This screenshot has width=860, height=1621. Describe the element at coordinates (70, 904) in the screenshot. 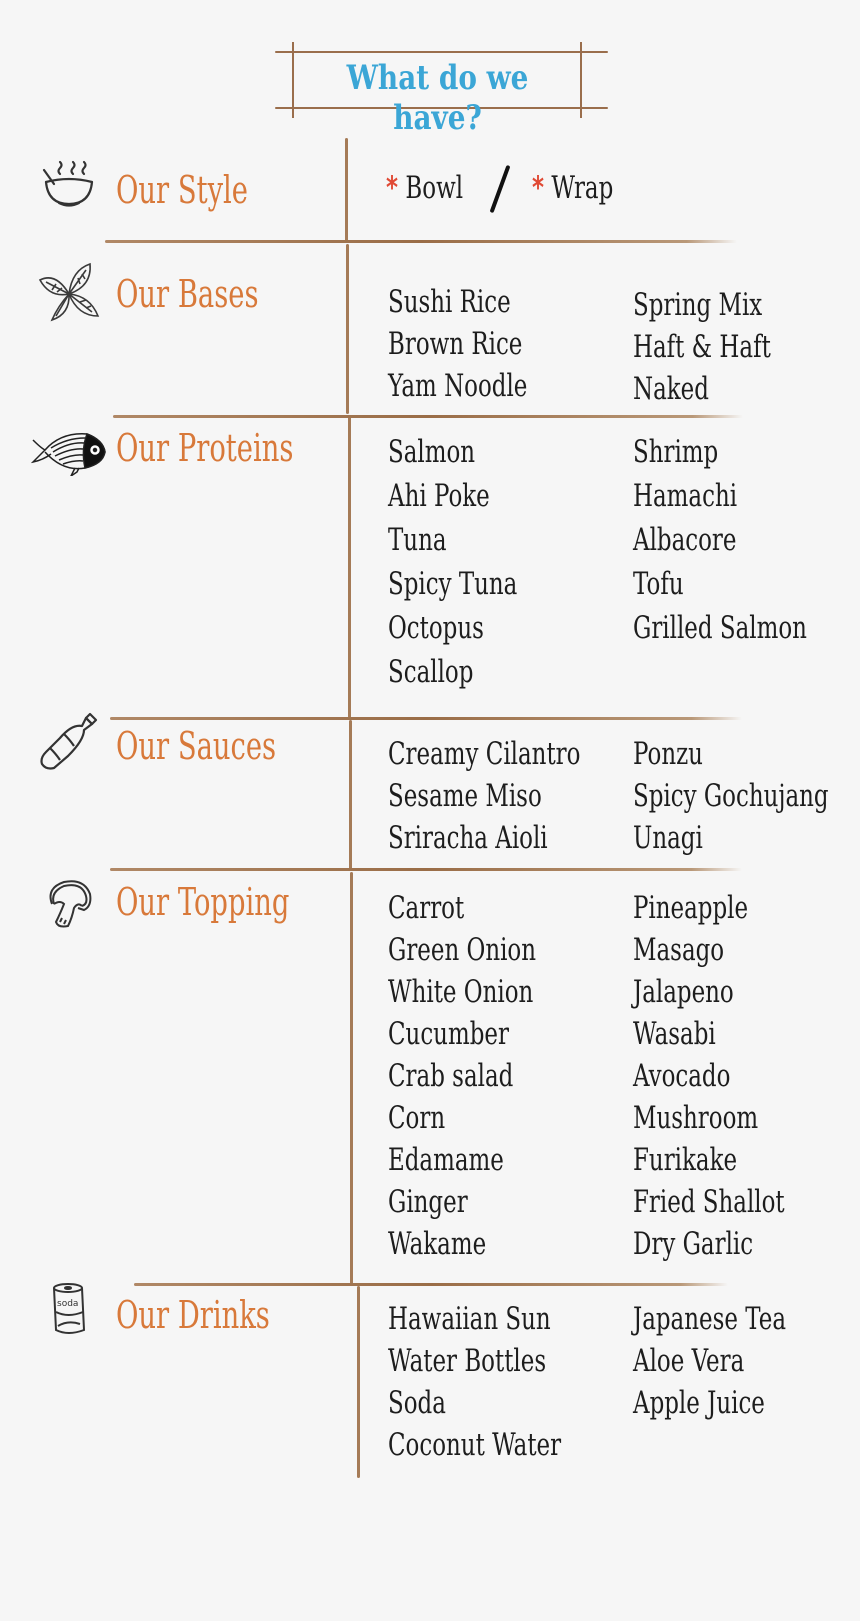

I see `mushroom-icon` at that location.